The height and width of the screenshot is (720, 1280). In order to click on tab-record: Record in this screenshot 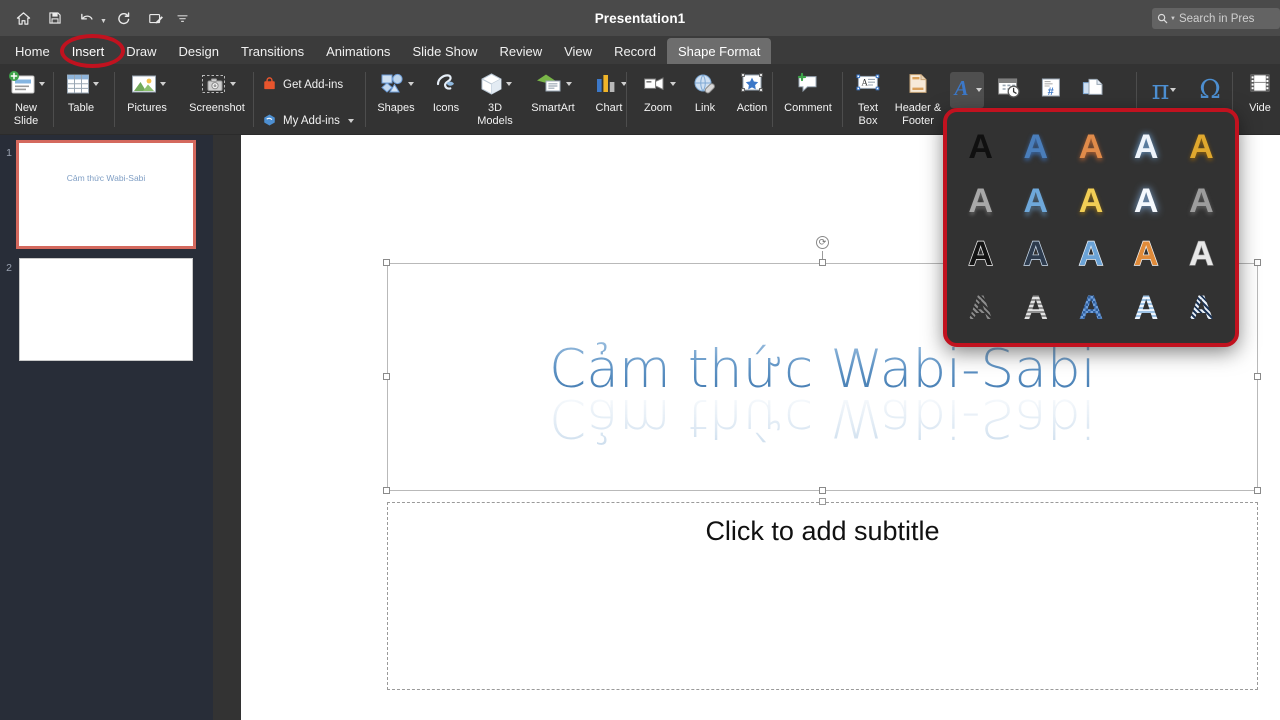, I will do `click(635, 51)`.